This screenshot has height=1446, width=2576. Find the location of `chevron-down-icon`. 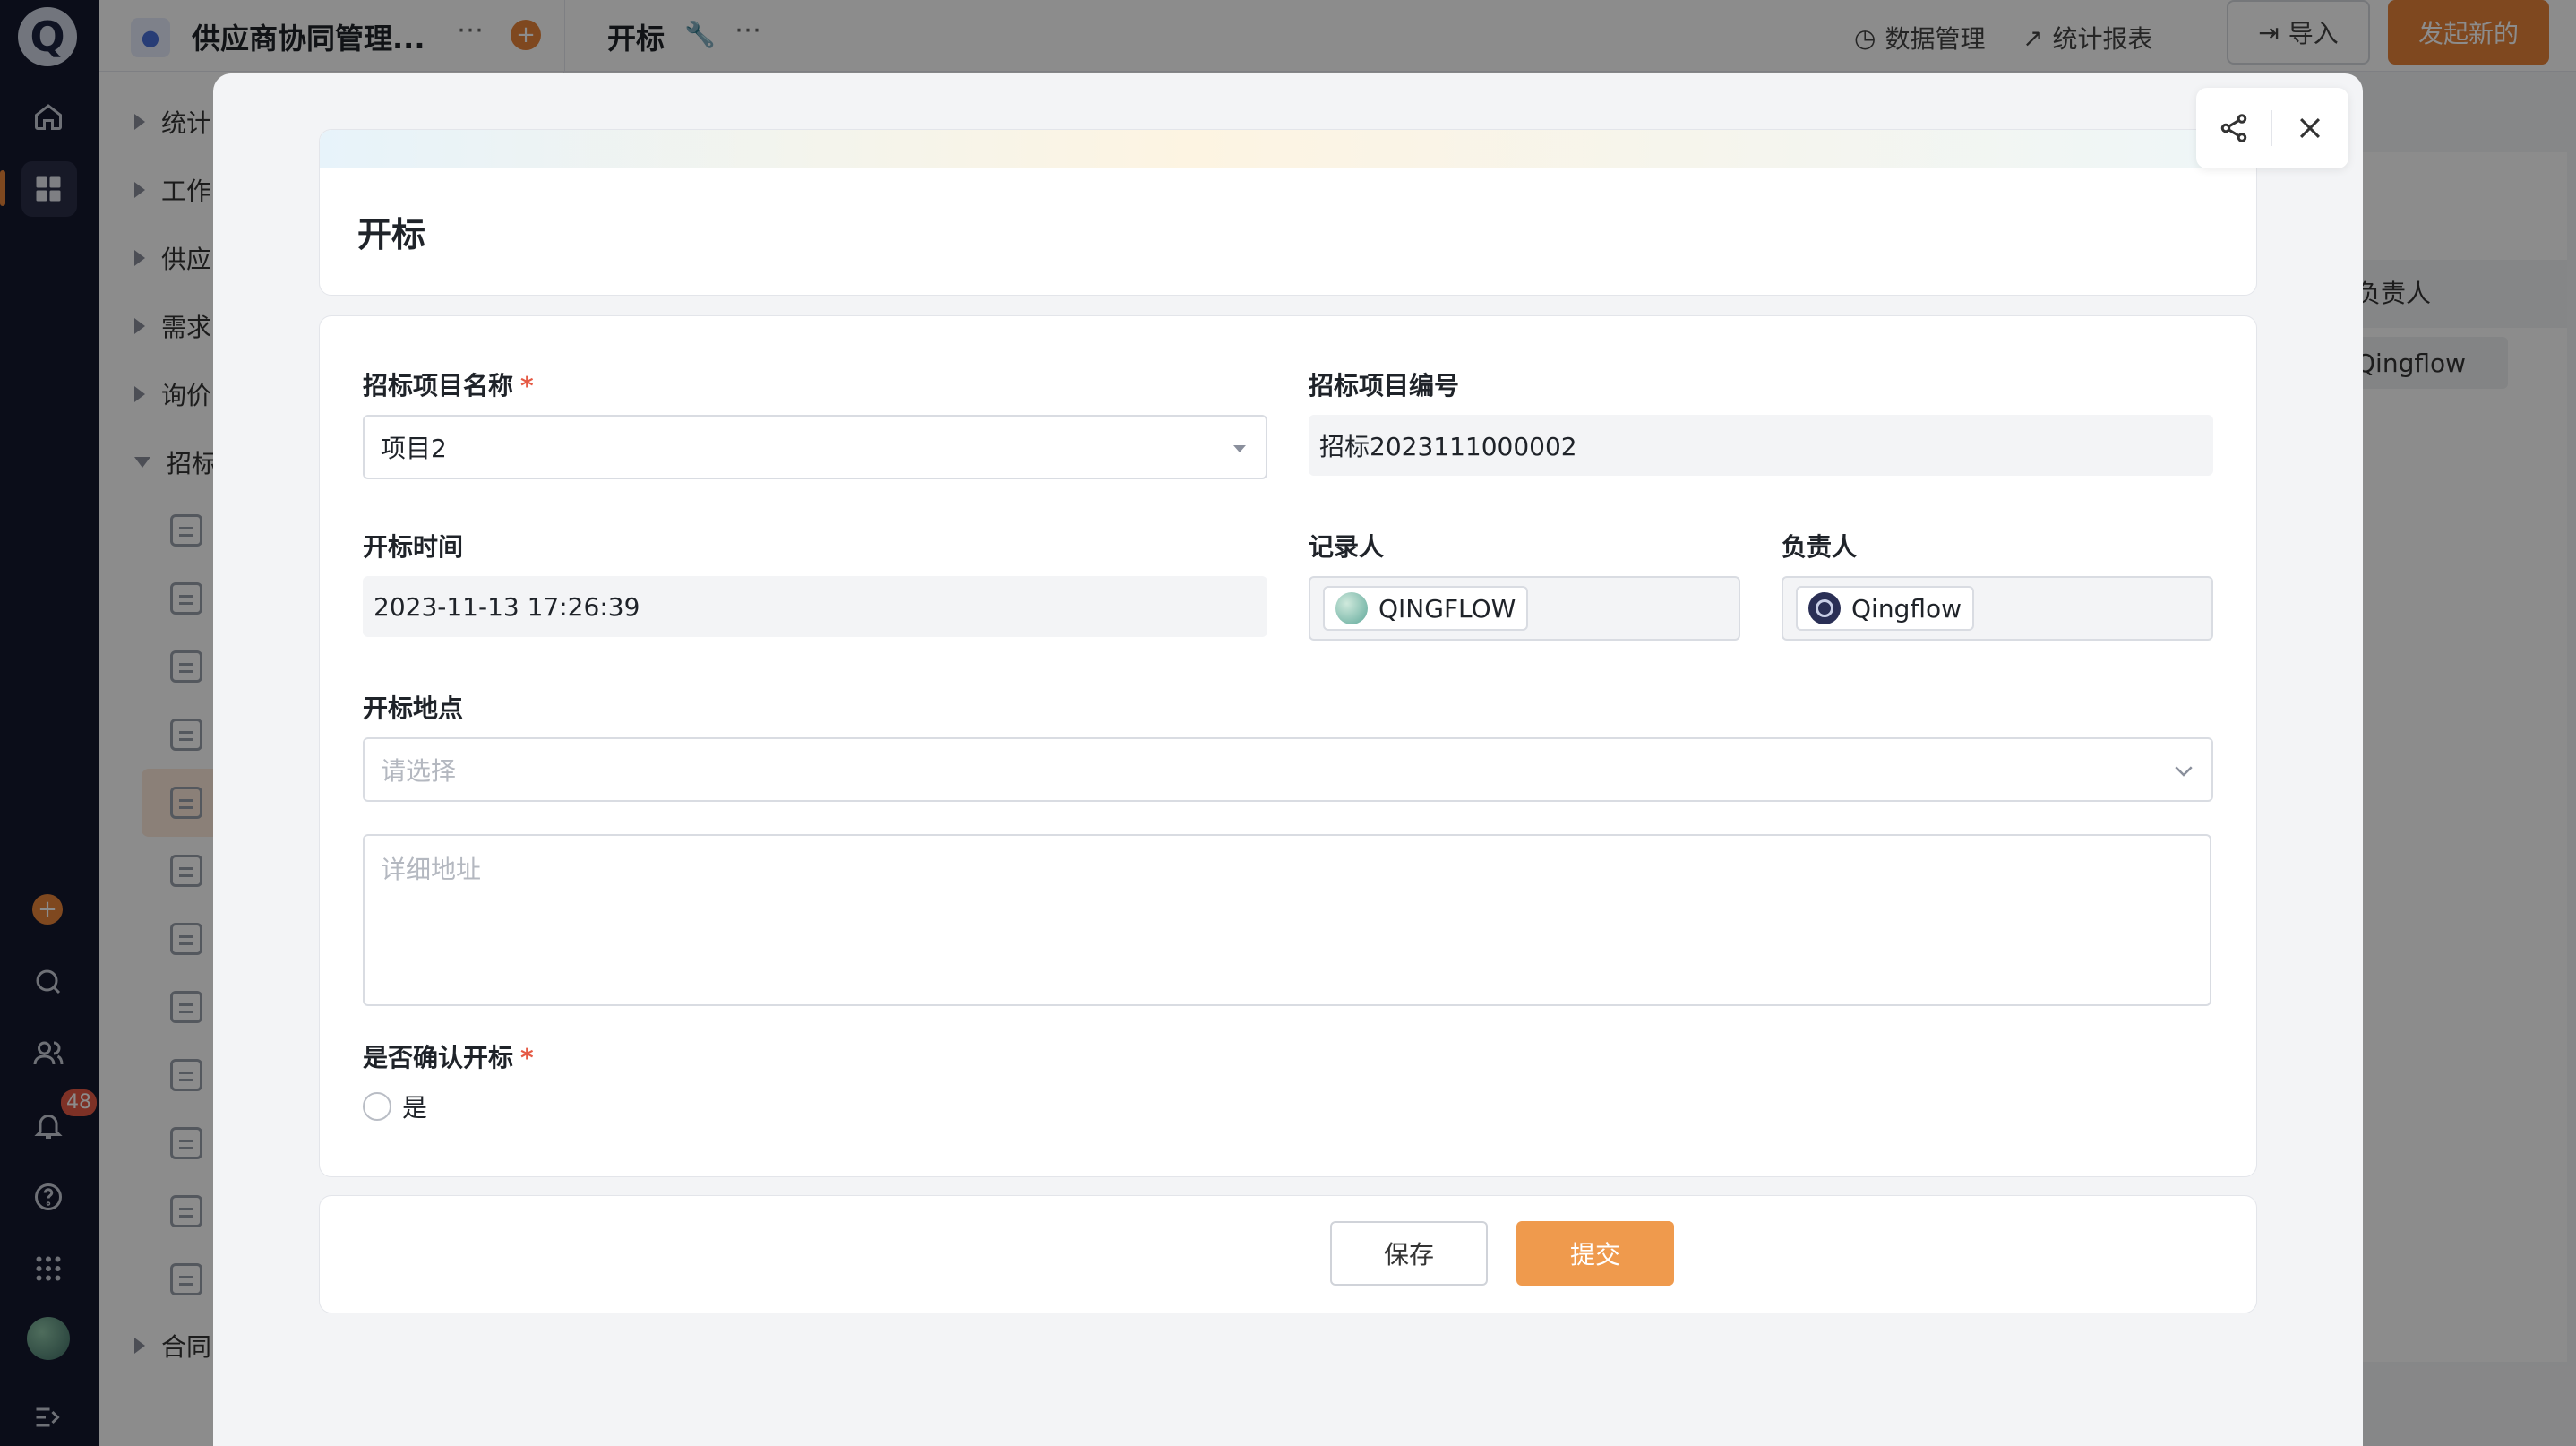

chevron-down-icon is located at coordinates (2184, 771).